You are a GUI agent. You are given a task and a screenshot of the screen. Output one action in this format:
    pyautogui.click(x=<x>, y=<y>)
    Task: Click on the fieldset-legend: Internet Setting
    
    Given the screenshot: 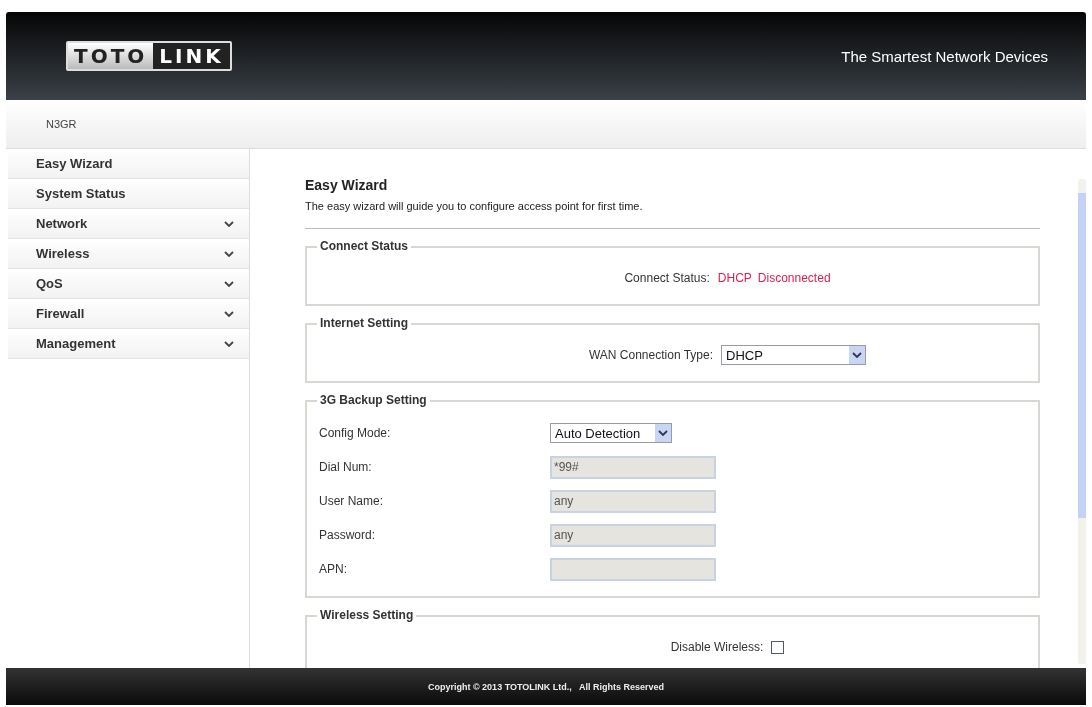 What is the action you would take?
    pyautogui.click(x=364, y=323)
    